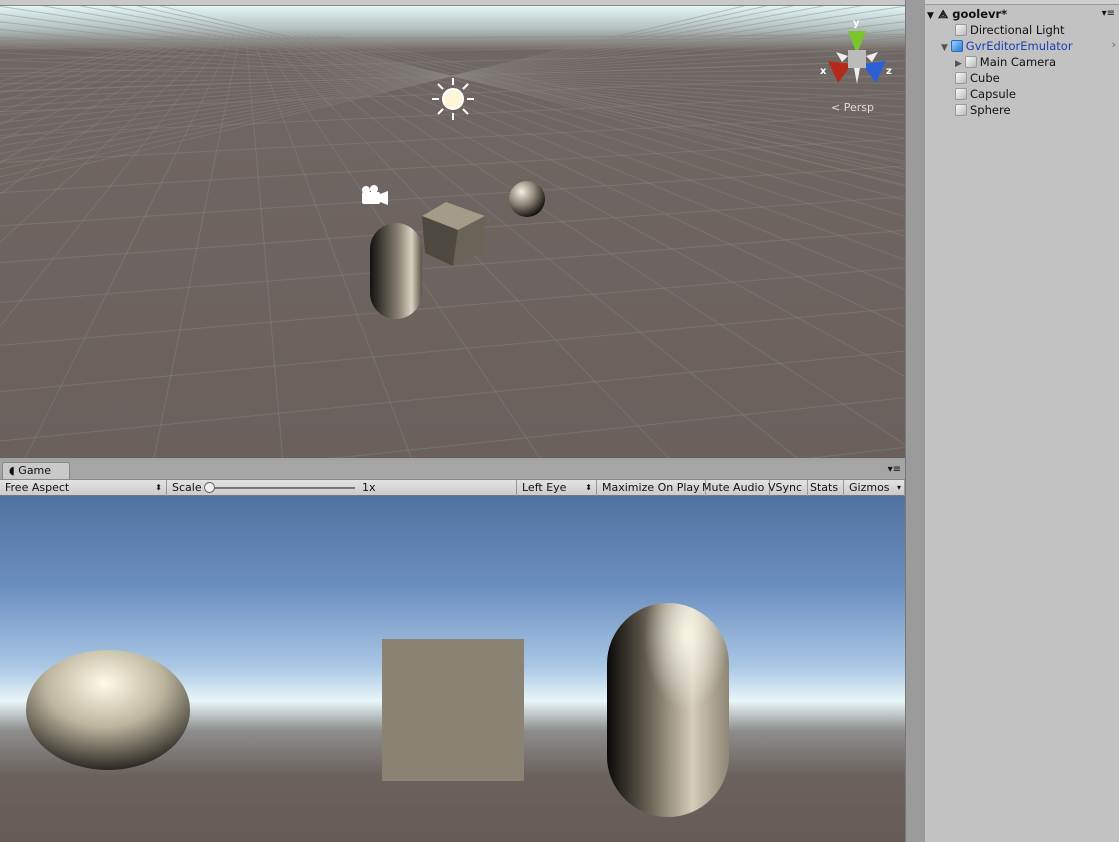 This screenshot has height=842, width=1119. What do you see at coordinates (396, 271) in the screenshot?
I see `capsule-object` at bounding box center [396, 271].